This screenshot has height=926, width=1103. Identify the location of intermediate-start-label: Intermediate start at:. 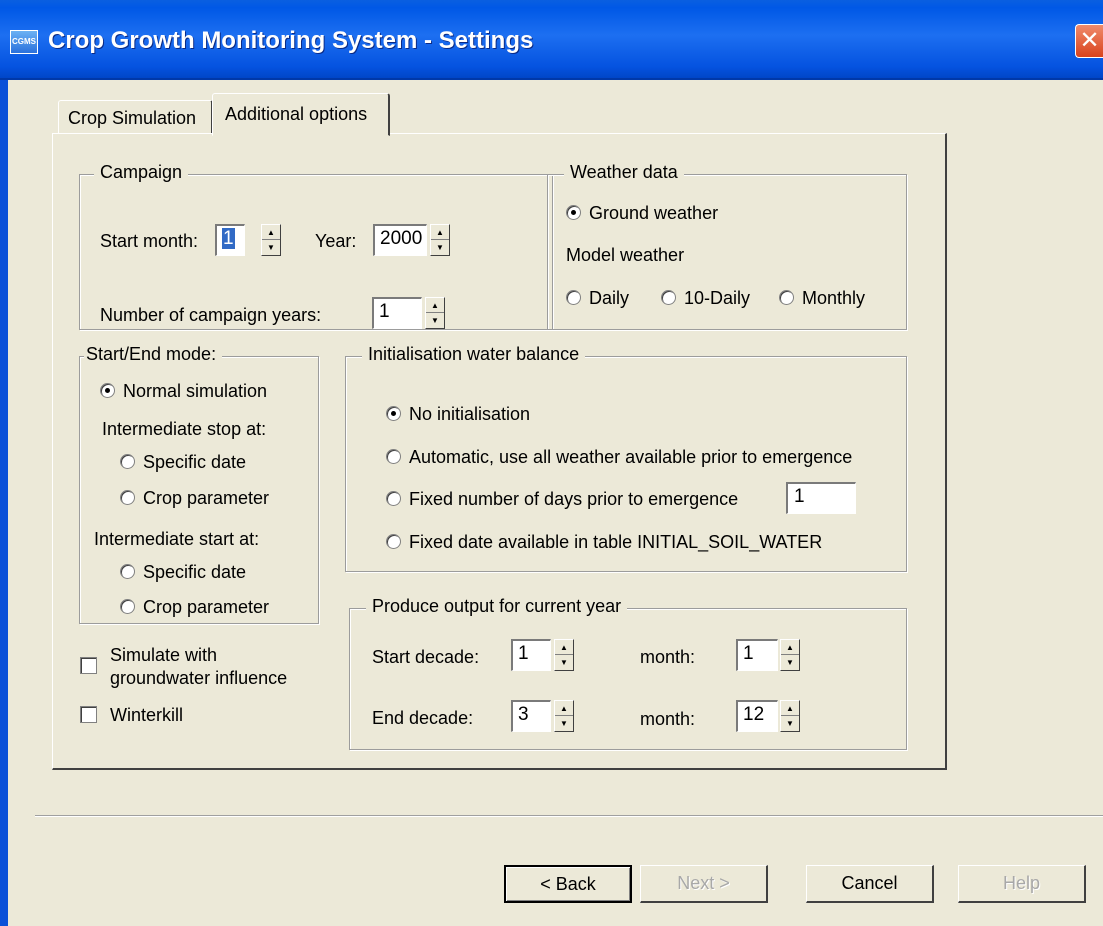
(177, 539).